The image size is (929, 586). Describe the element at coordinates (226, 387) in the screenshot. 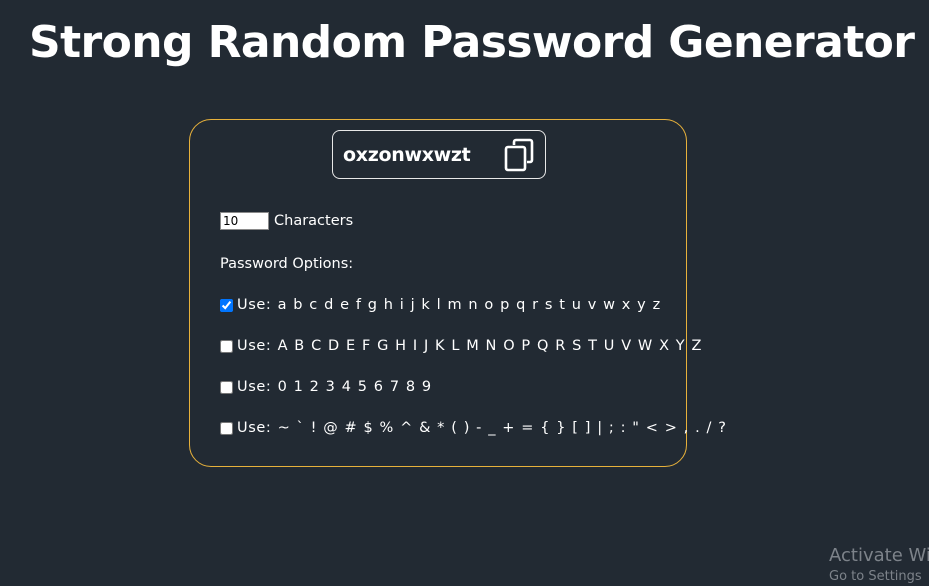

I see `digits-checkbox` at that location.